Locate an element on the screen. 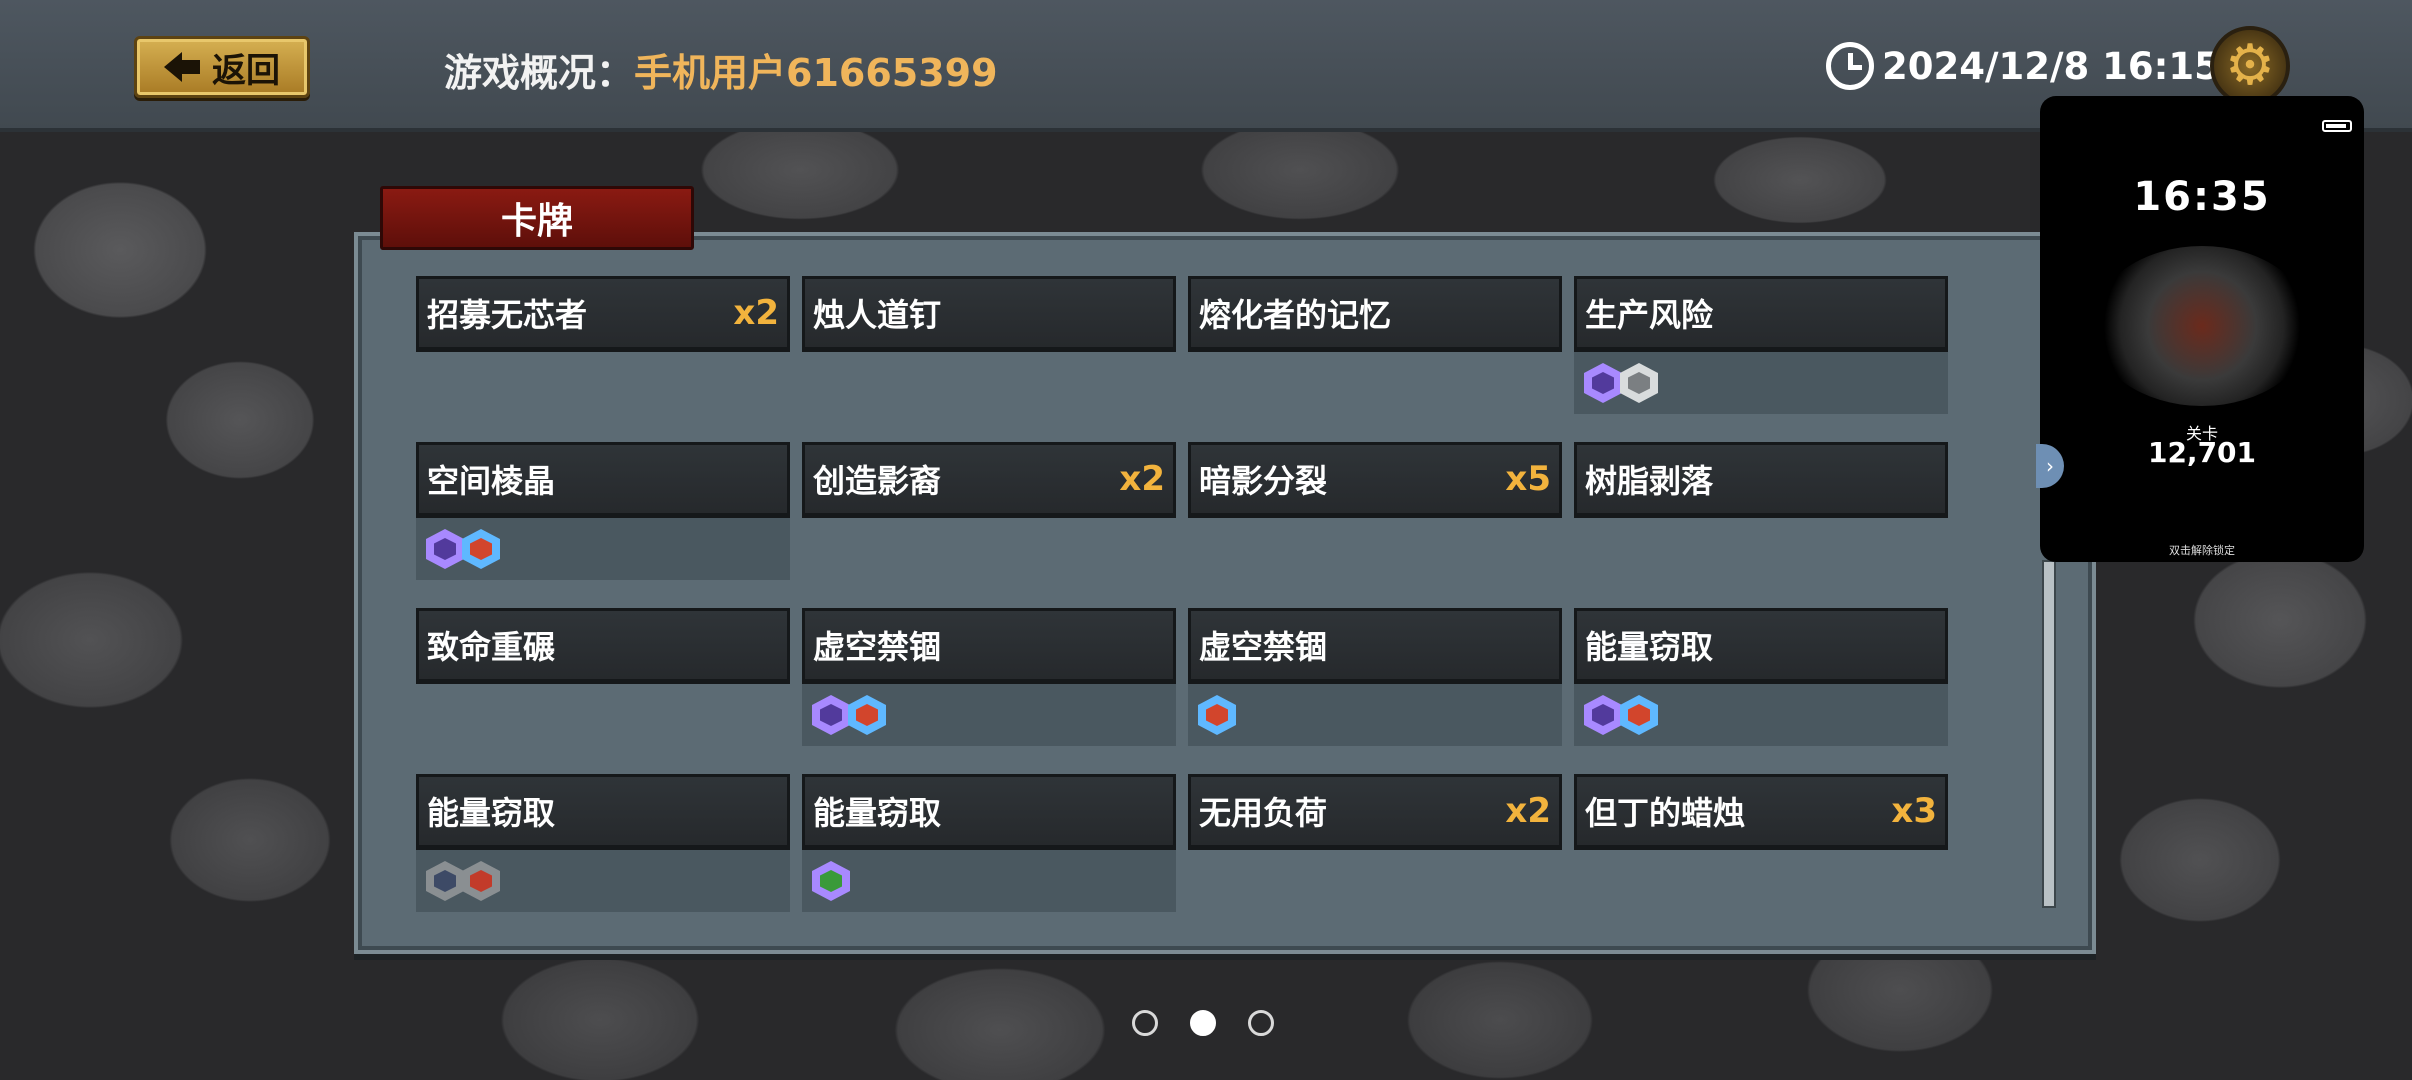  card-name: 熔化者的记忆 is located at coordinates (1295, 315).